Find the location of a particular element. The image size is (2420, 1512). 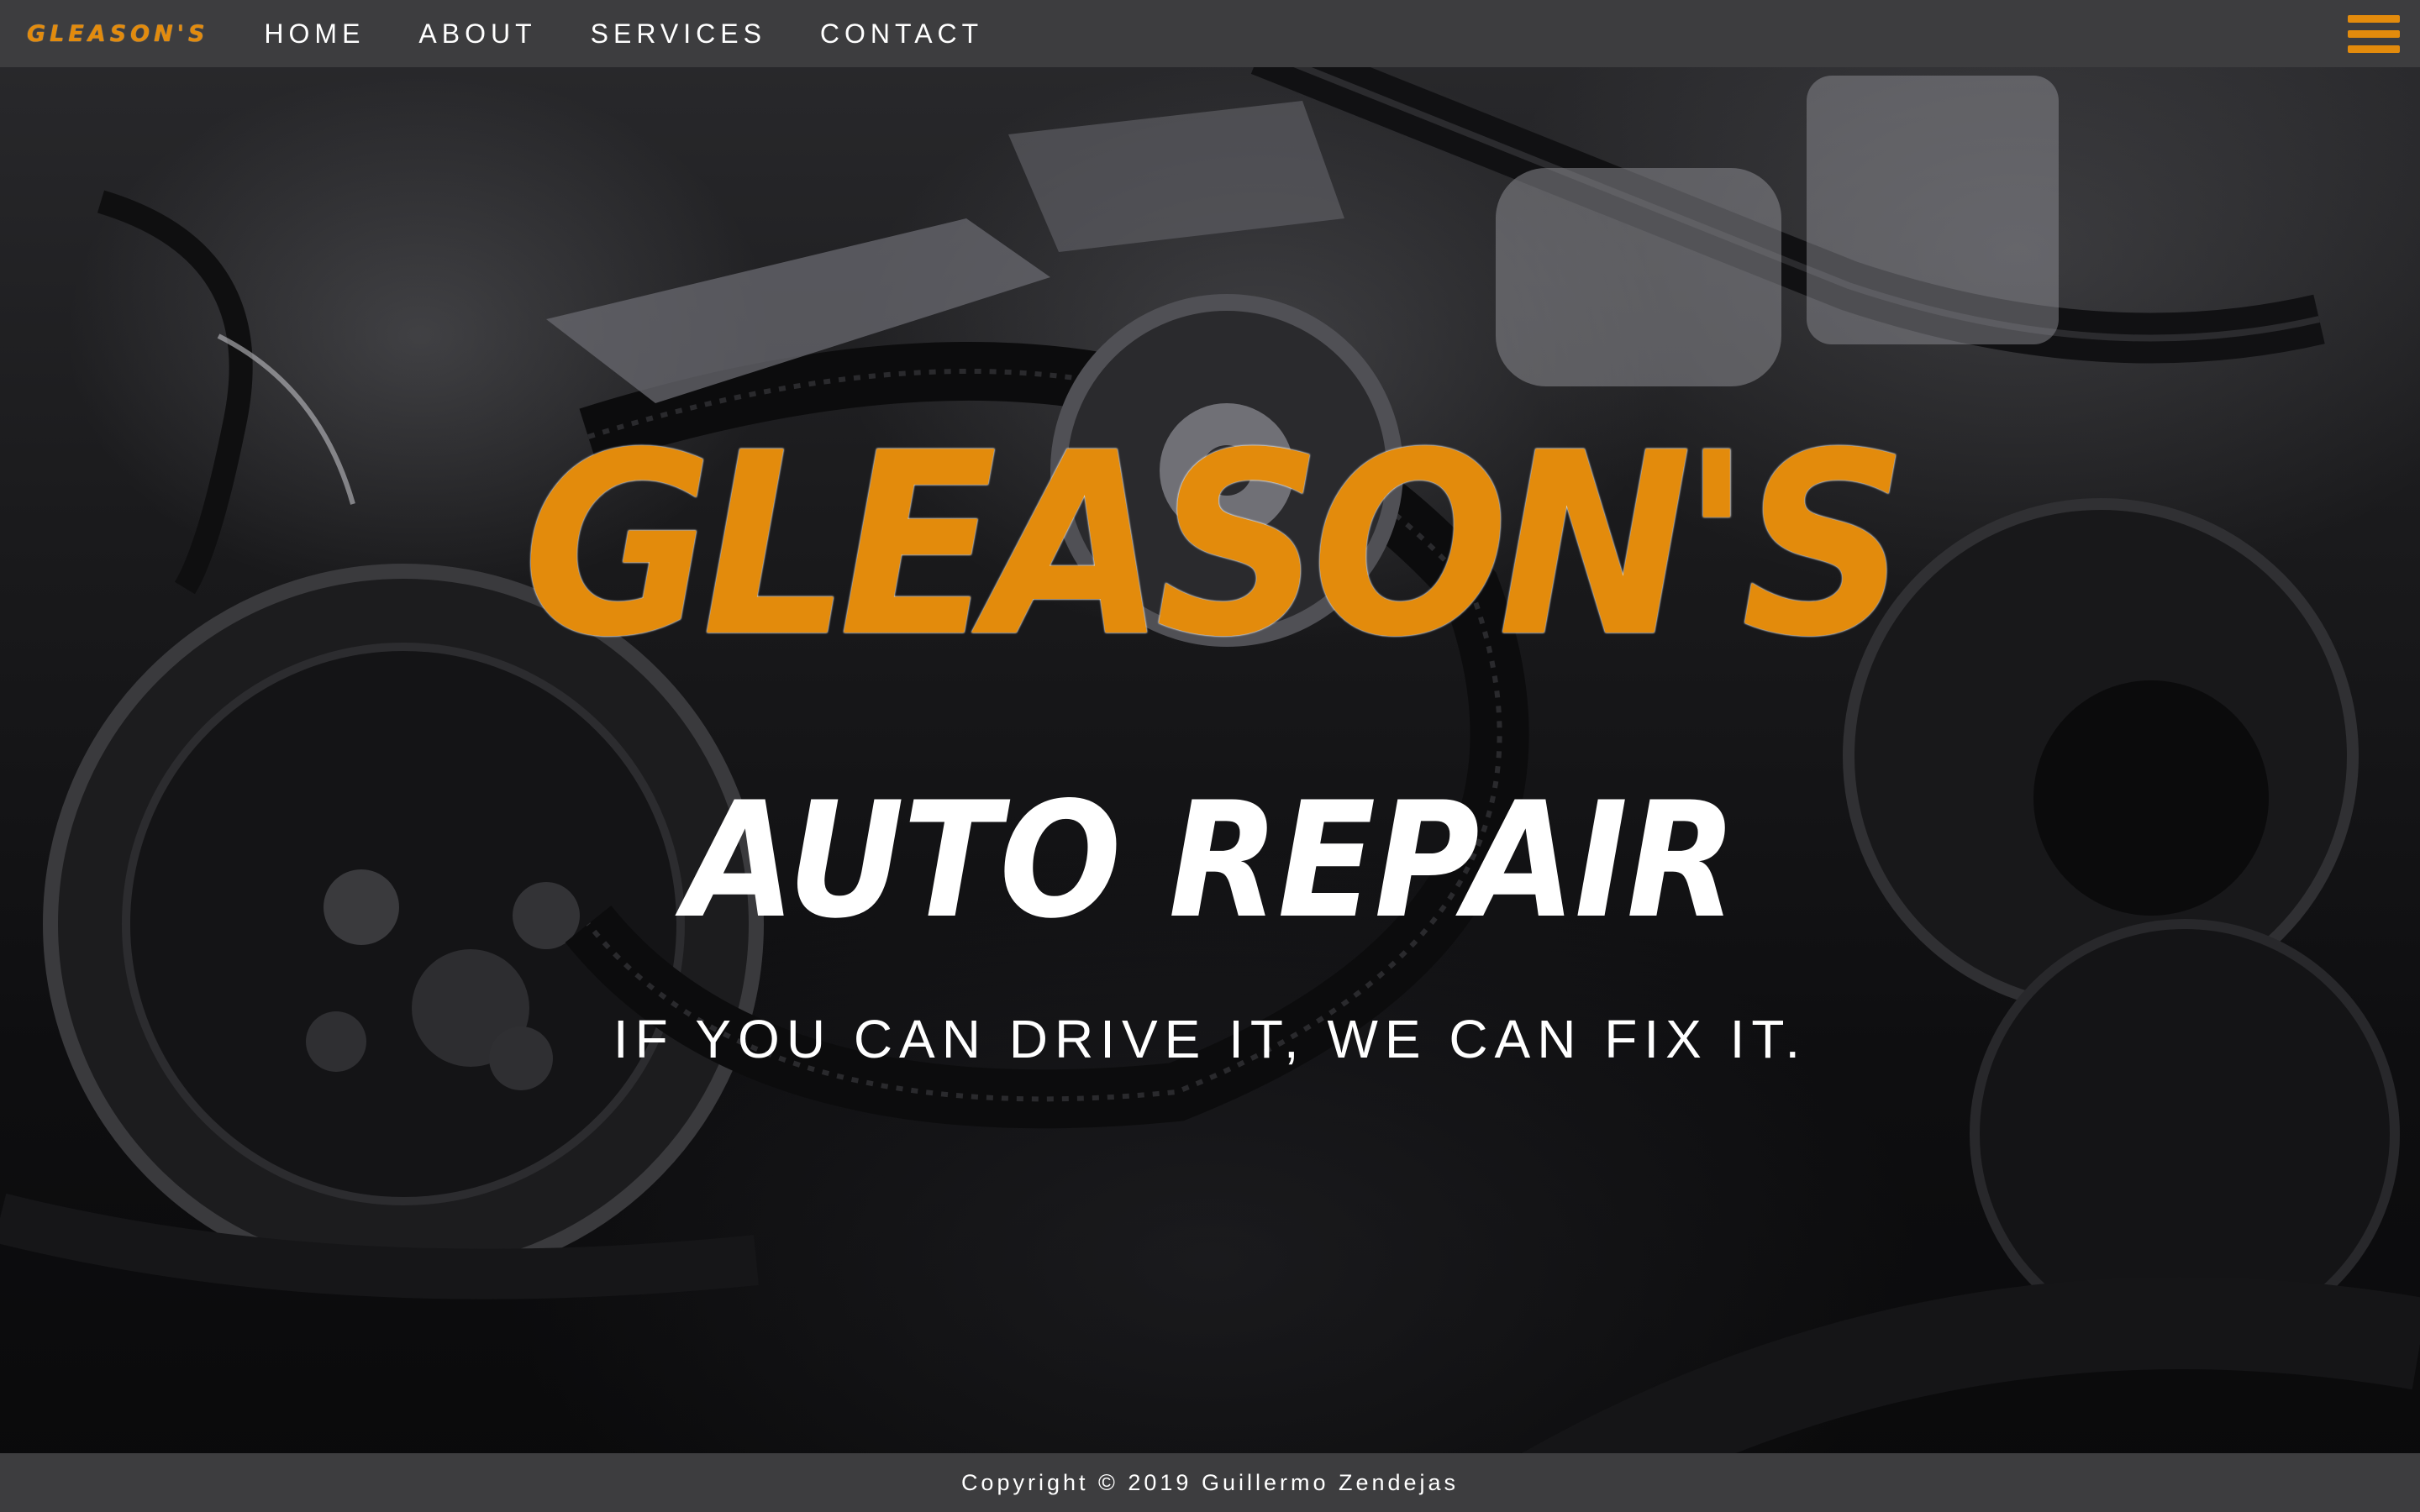

footer: Copyright © 2019 Guillermo Zendejas is located at coordinates (1210, 1482).